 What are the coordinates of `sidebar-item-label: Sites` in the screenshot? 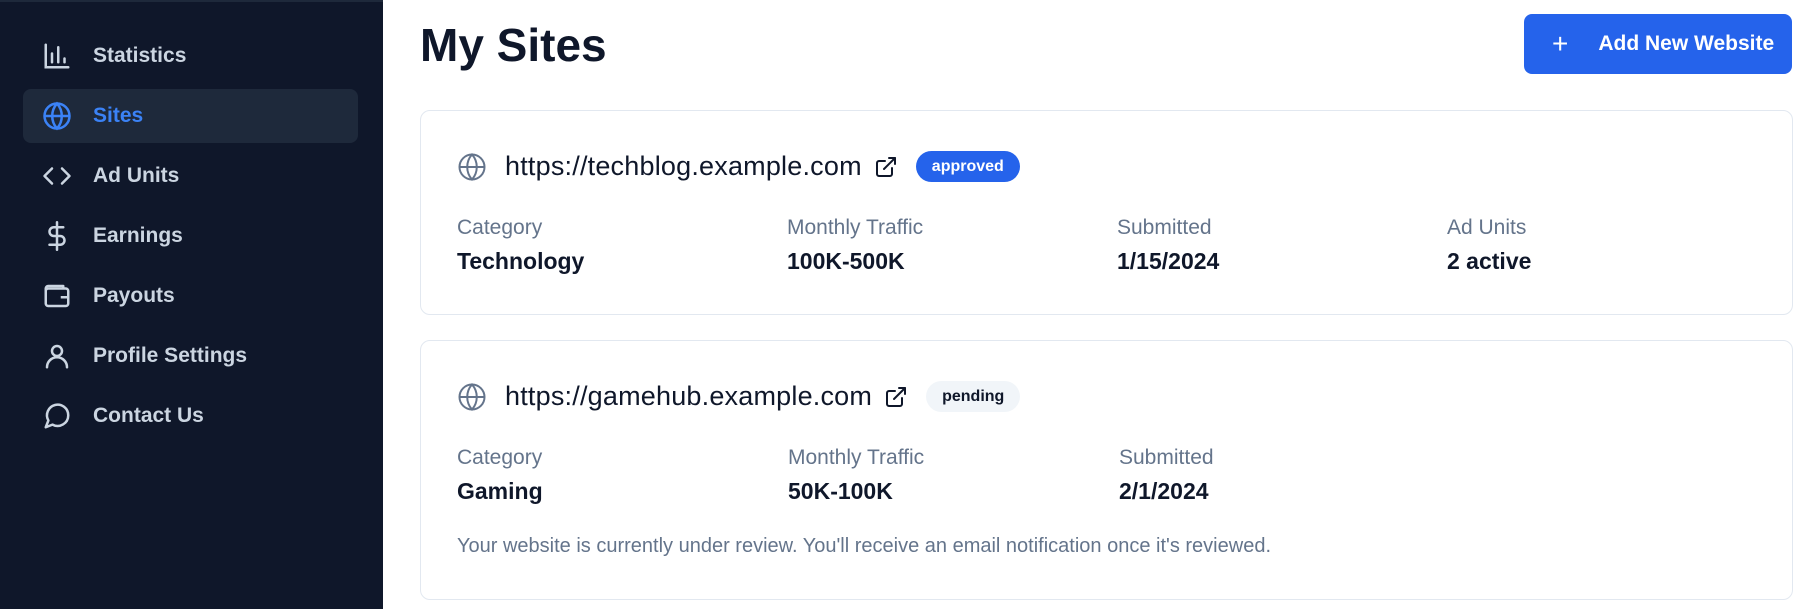 It's located at (118, 115).